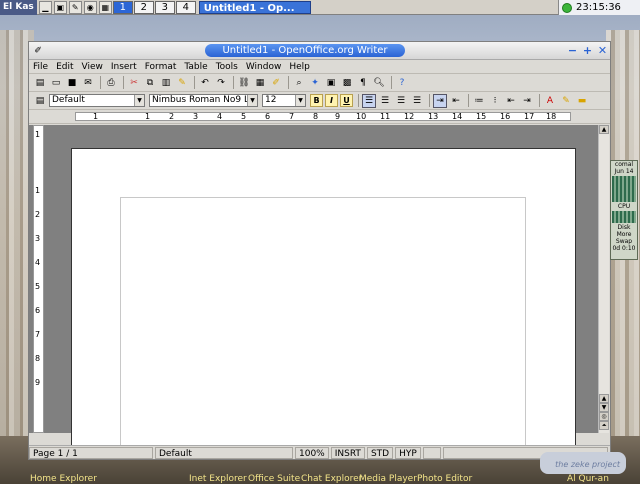 The height and width of the screenshot is (484, 640). I want to click on style-status: Default, so click(224, 452).